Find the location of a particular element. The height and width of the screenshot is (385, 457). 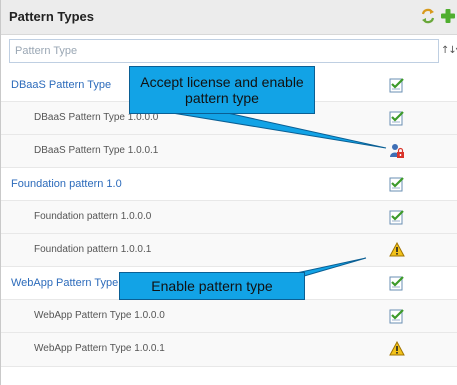

license-callout: Accept license and enable pattern type is located at coordinates (222, 90).